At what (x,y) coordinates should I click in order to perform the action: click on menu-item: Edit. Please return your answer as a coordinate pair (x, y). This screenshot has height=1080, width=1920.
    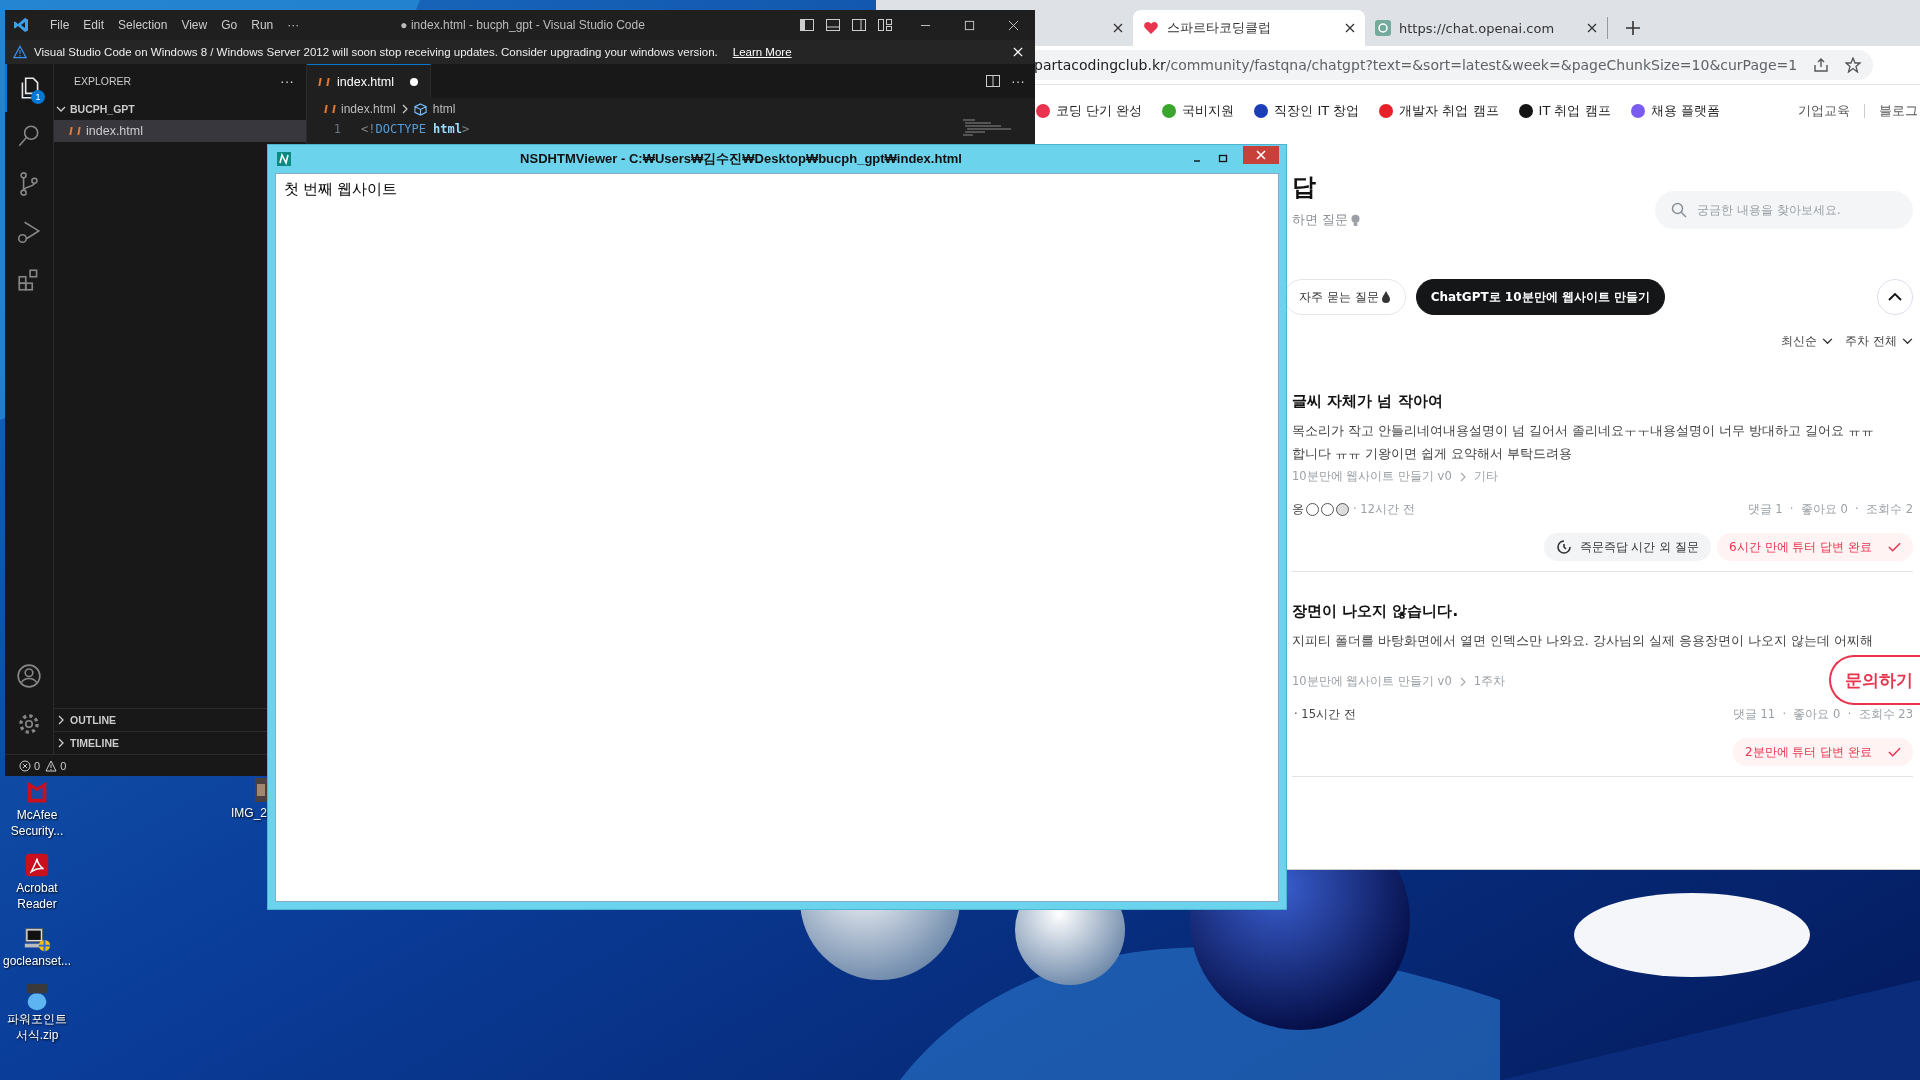
    Looking at the image, I should click on (94, 25).